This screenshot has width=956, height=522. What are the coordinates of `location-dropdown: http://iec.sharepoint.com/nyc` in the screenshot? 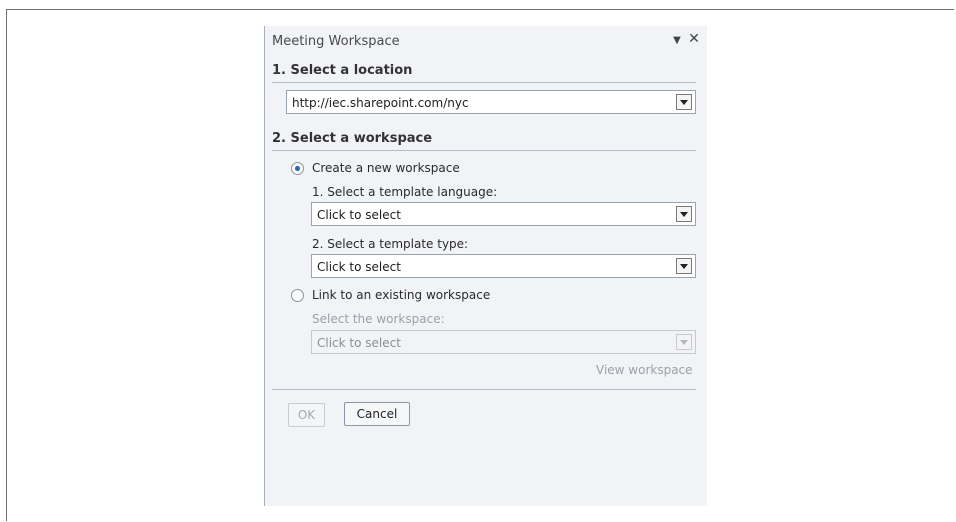 It's located at (491, 102).